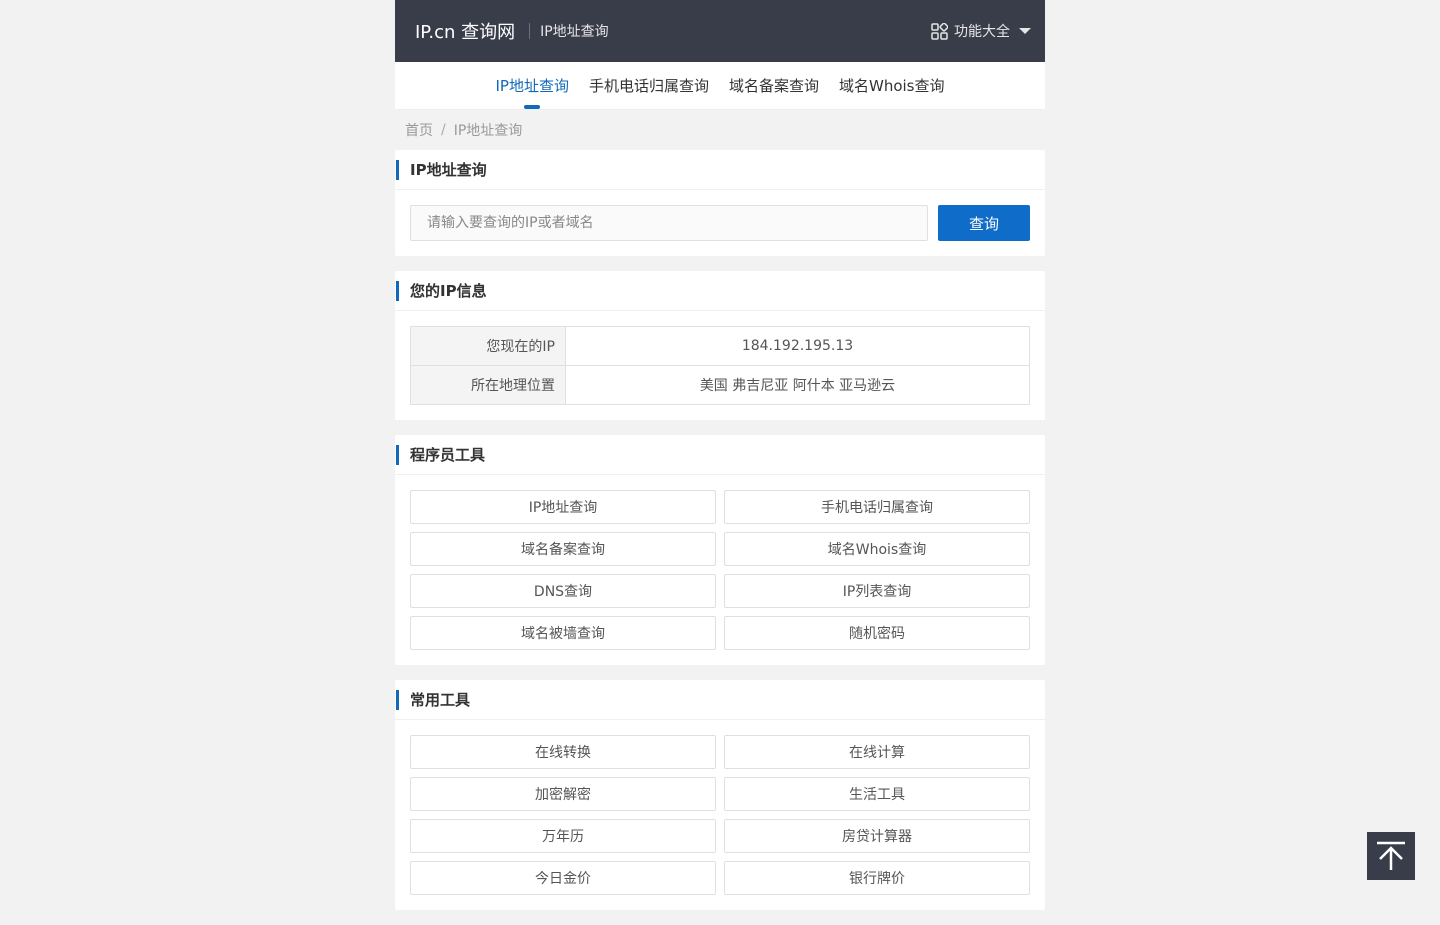  Describe the element at coordinates (574, 32) in the screenshot. I see `header-subtitle: IP地址查询` at that location.